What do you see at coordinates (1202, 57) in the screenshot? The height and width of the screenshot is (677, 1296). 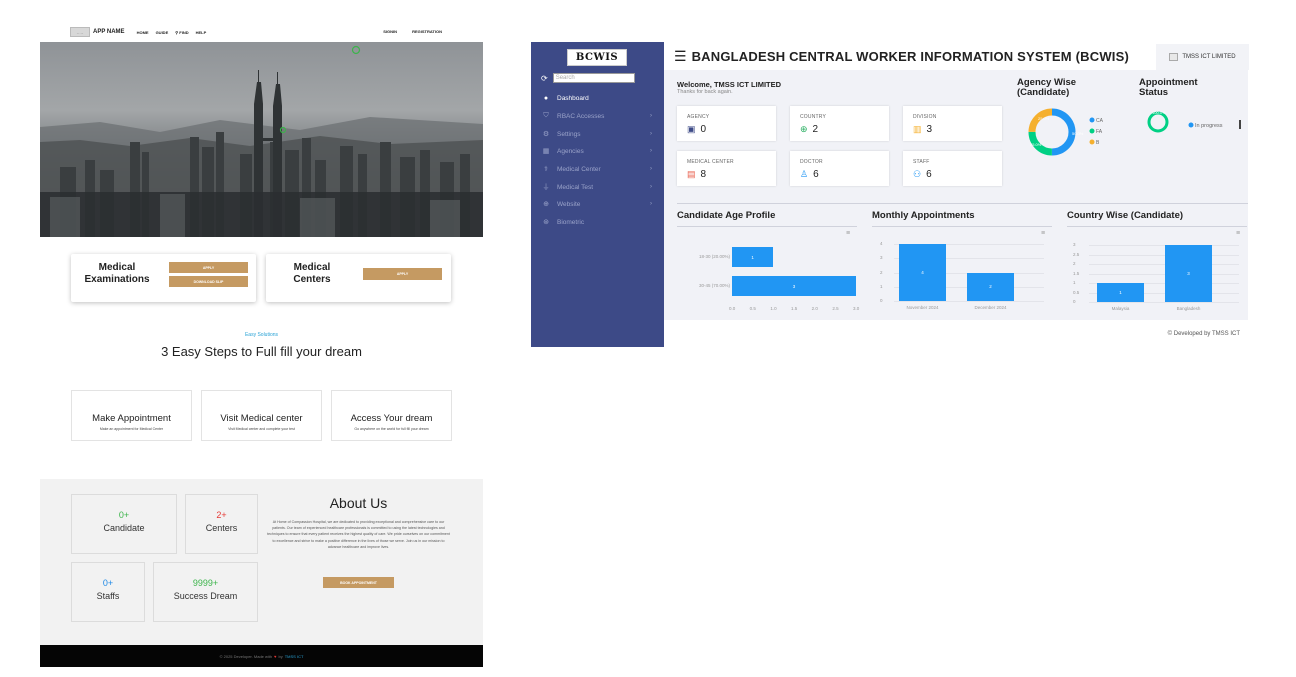 I see `user-menu: TMSS ICT LIMITED` at bounding box center [1202, 57].